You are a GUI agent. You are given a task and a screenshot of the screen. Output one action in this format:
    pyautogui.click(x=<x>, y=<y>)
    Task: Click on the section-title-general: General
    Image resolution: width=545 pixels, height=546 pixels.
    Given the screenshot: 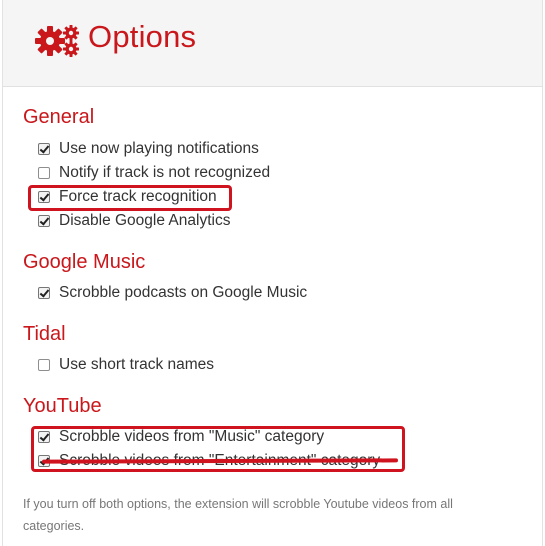 What is the action you would take?
    pyautogui.click(x=59, y=117)
    